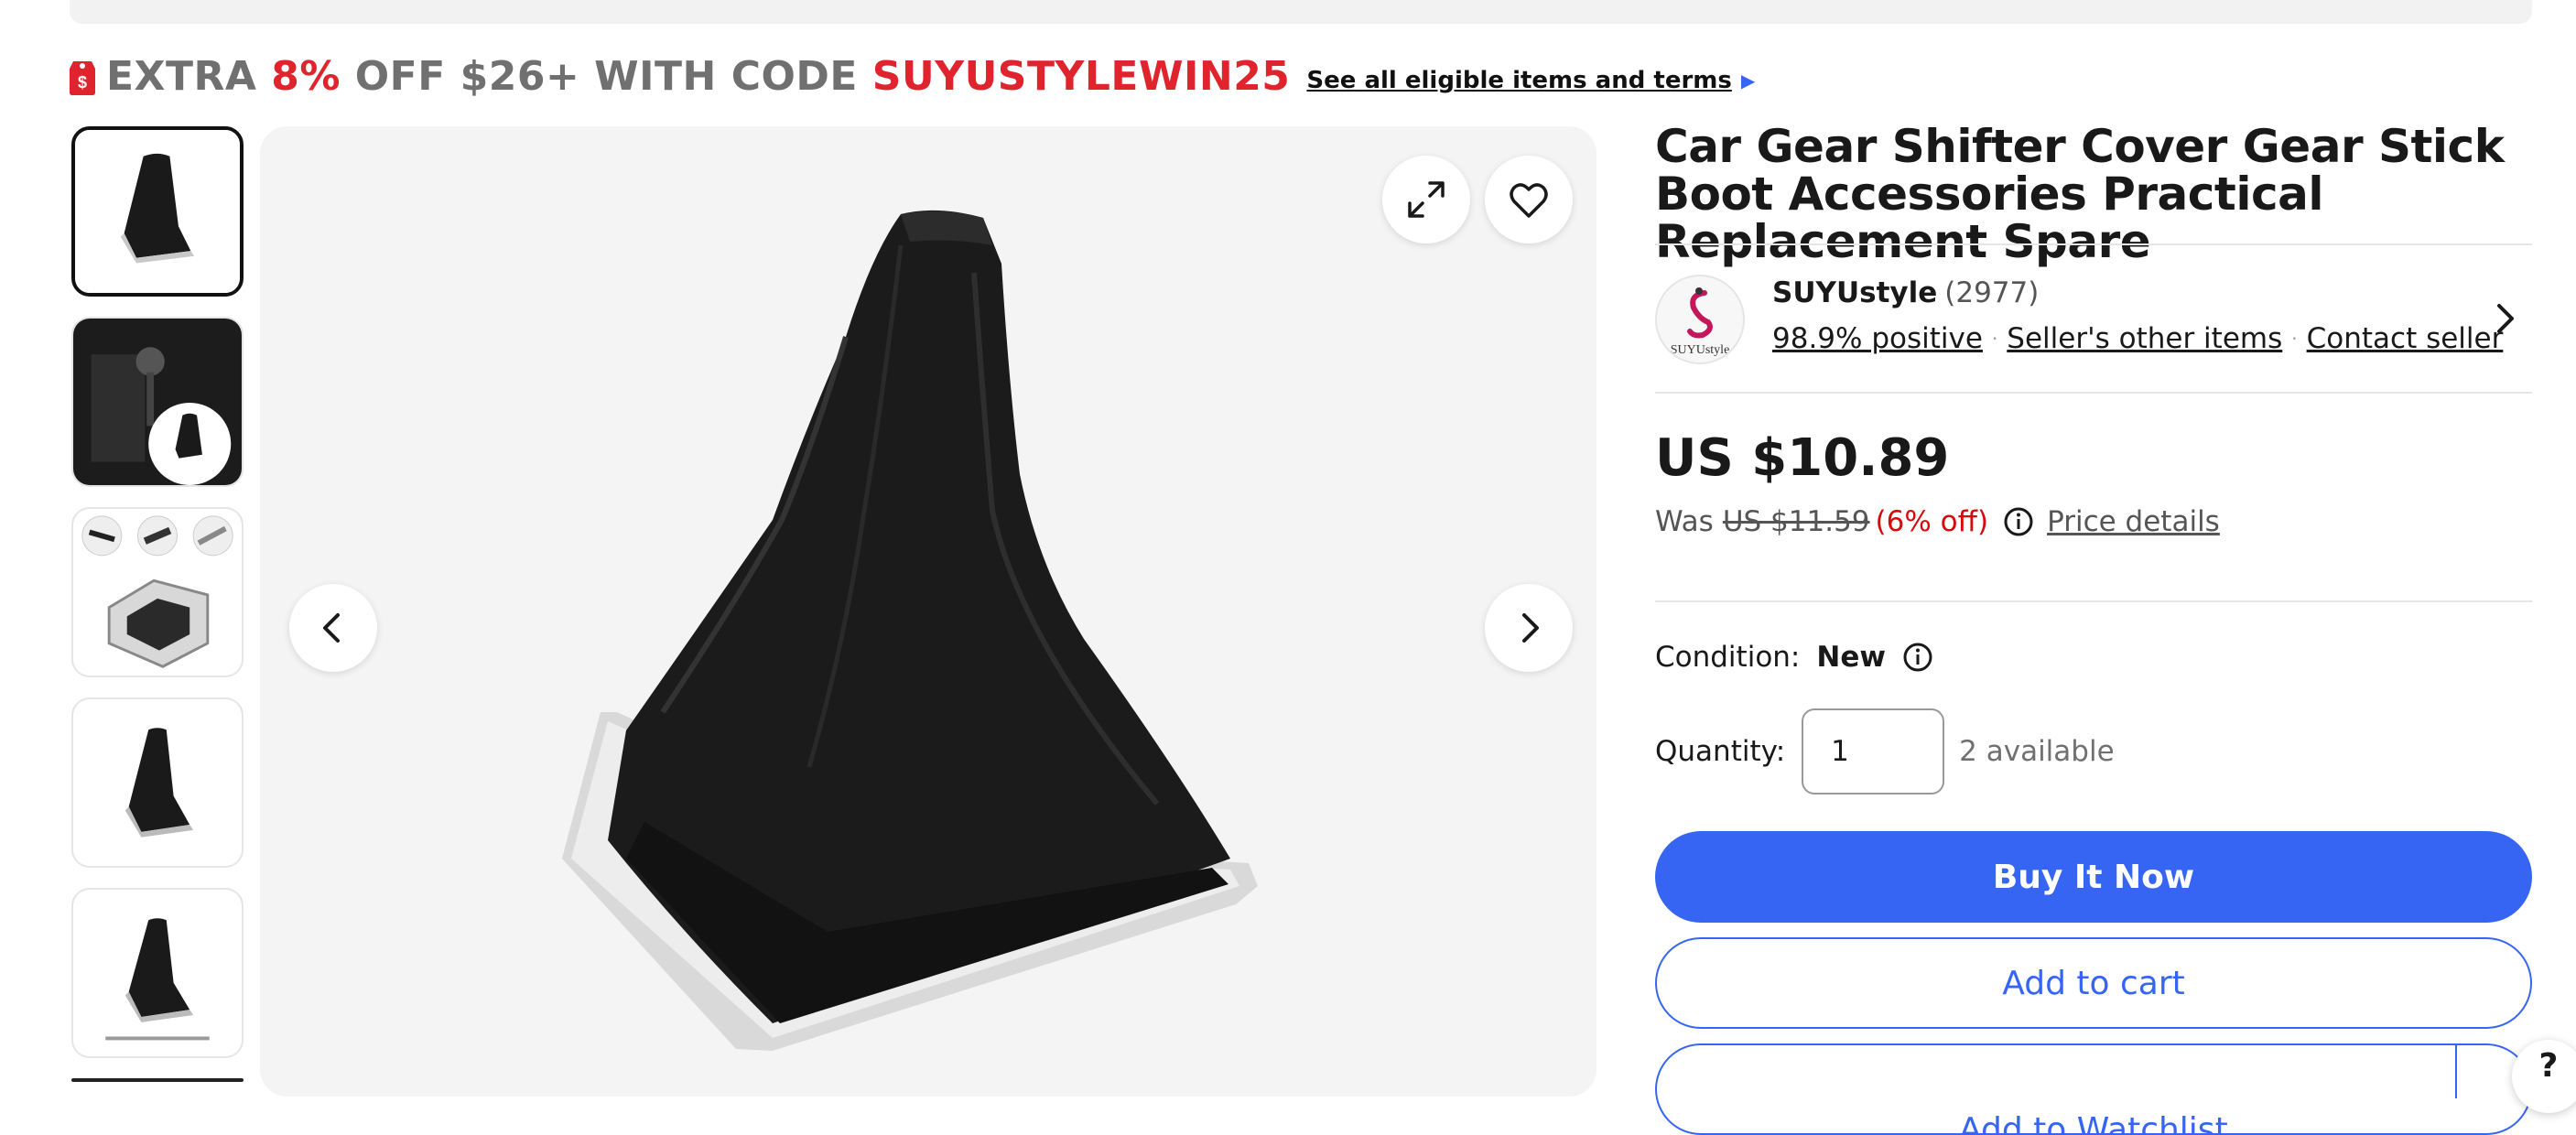  I want to click on seller-other-items-link: Seller's other items, so click(2144, 338).